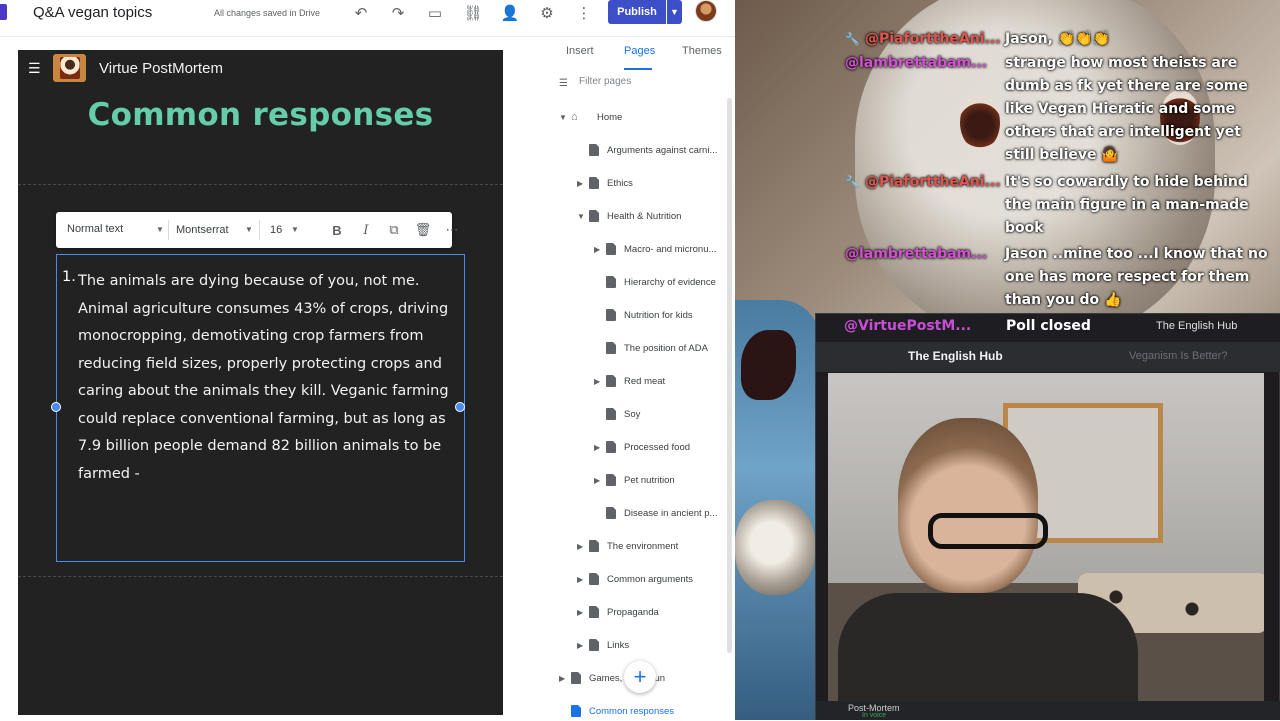 This screenshot has height=721, width=1280. What do you see at coordinates (366, 230) in the screenshot?
I see `italic-icon: I` at bounding box center [366, 230].